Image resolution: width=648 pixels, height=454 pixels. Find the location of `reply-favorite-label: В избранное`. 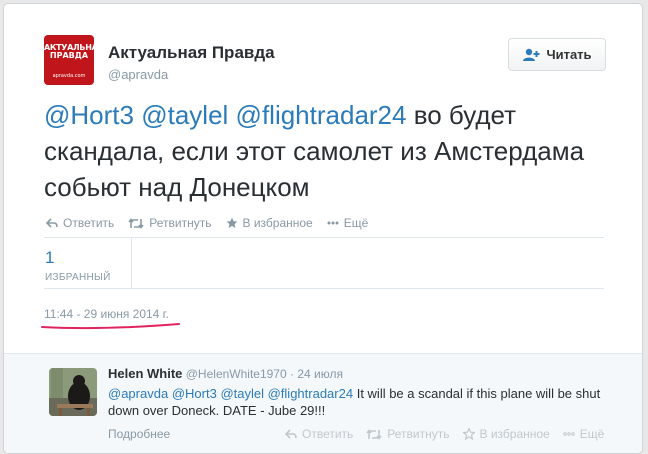

reply-favorite-label: В избранное is located at coordinates (514, 434).